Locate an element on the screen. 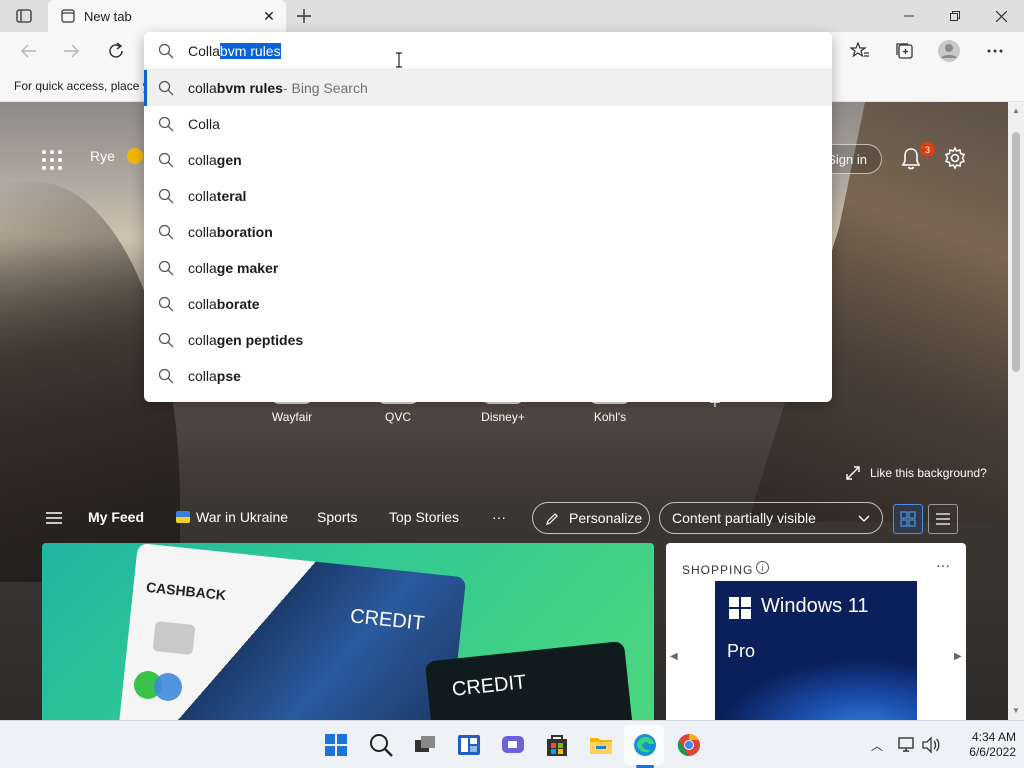  tab-actions-icon is located at coordinates (24, 16).